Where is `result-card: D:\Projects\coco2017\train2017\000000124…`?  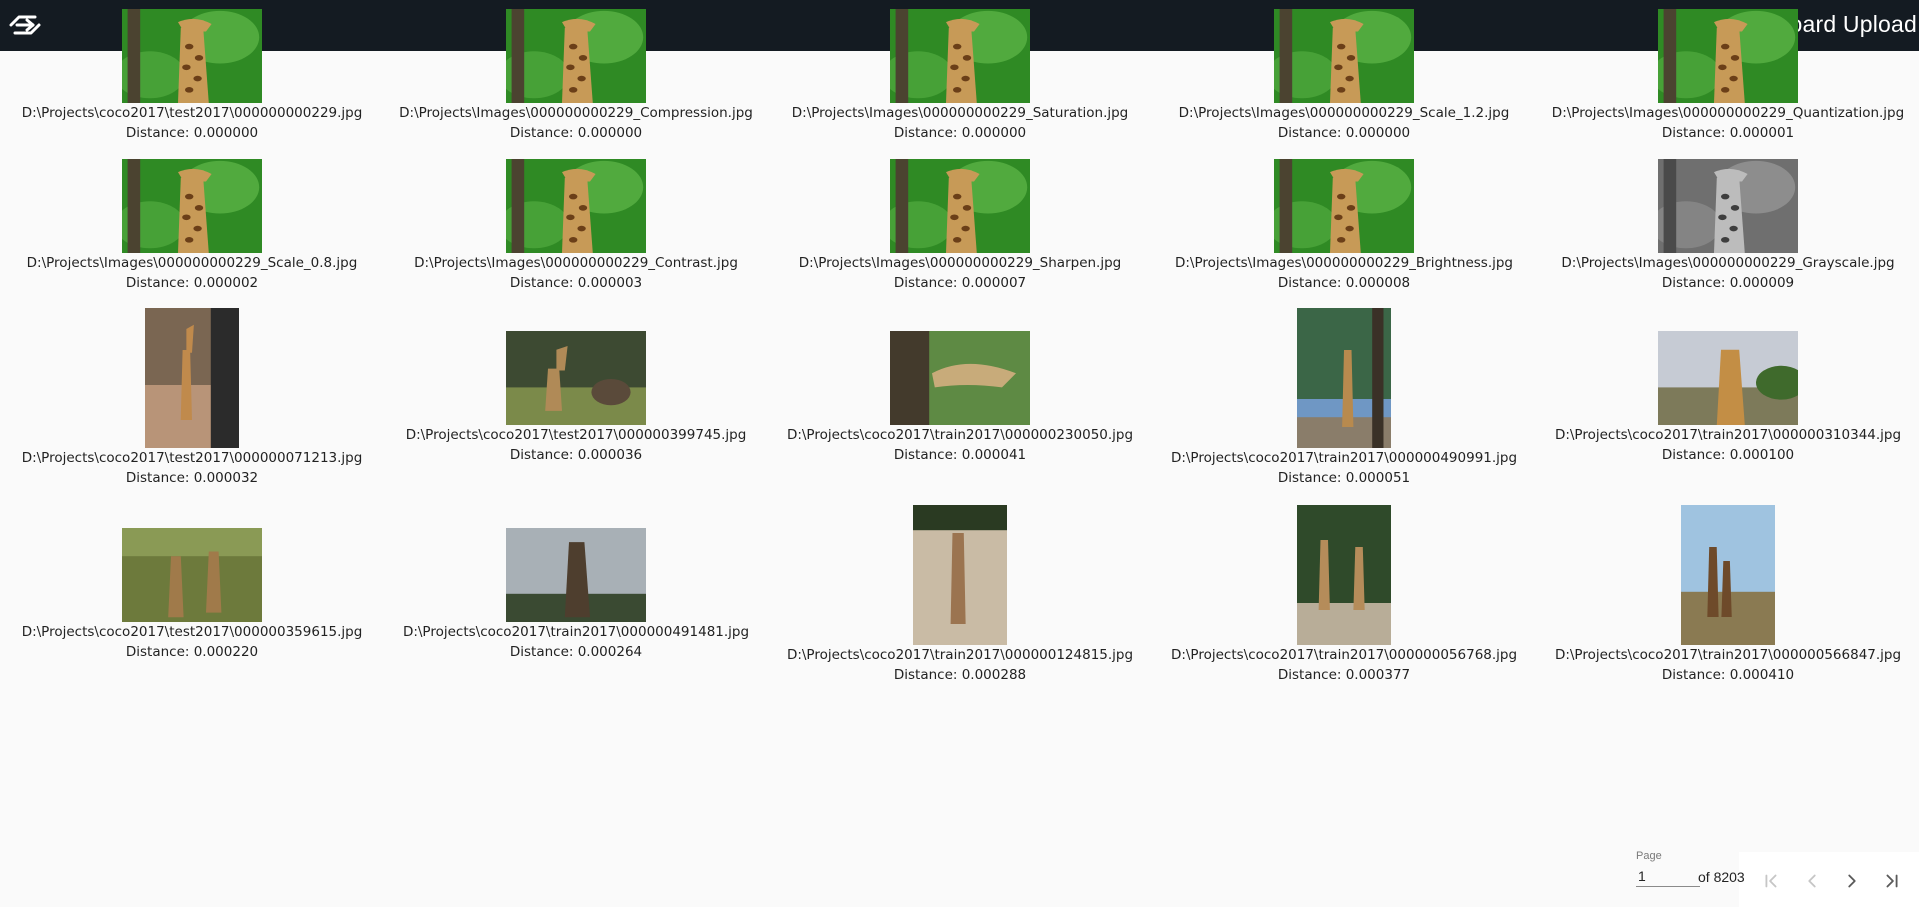
result-card: D:\Projects\coco2017\train2017\000000124… is located at coordinates (960, 594).